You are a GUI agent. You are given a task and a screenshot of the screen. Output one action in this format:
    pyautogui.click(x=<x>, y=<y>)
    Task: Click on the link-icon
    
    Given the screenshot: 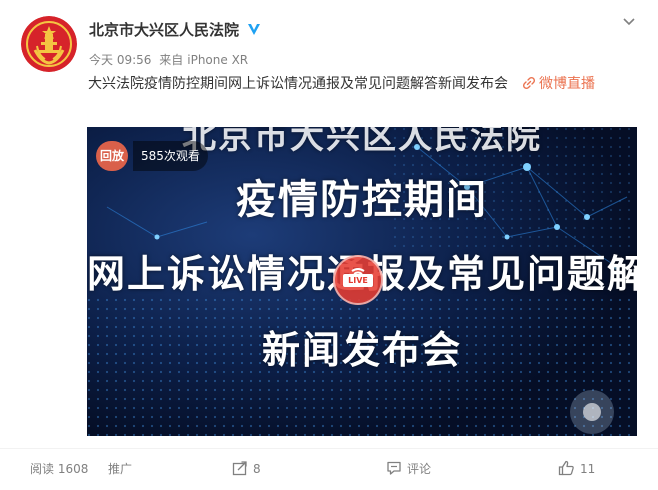 What is the action you would take?
    pyautogui.click(x=529, y=83)
    